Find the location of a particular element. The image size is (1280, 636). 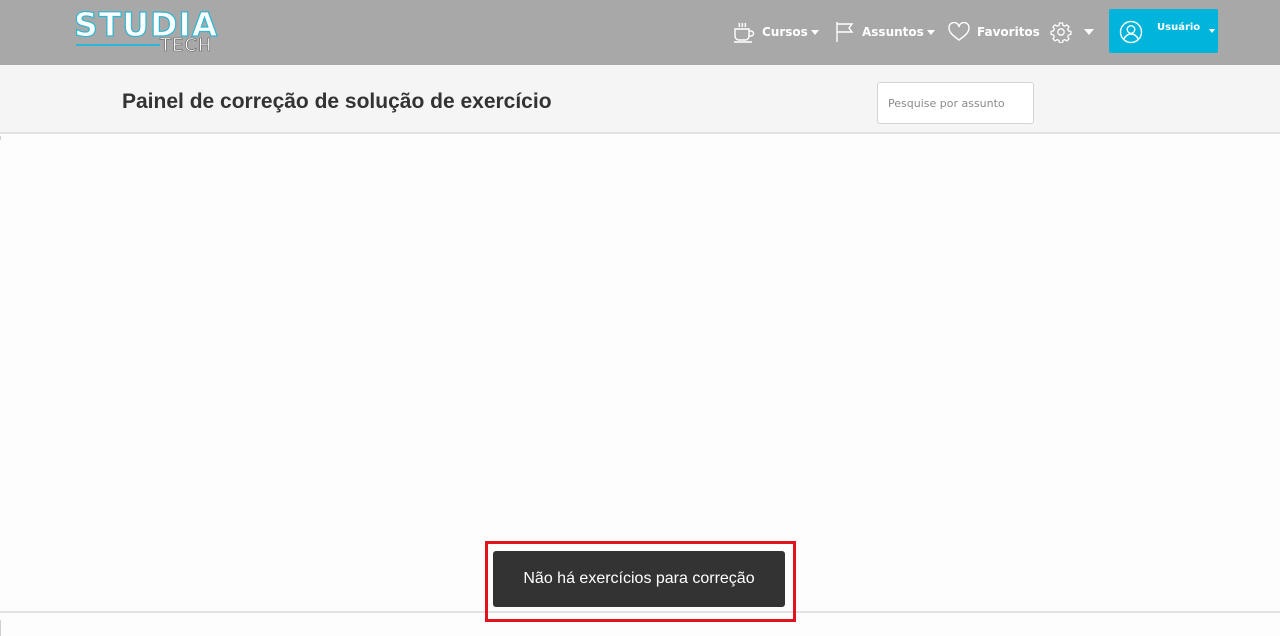

search-input is located at coordinates (955, 103).